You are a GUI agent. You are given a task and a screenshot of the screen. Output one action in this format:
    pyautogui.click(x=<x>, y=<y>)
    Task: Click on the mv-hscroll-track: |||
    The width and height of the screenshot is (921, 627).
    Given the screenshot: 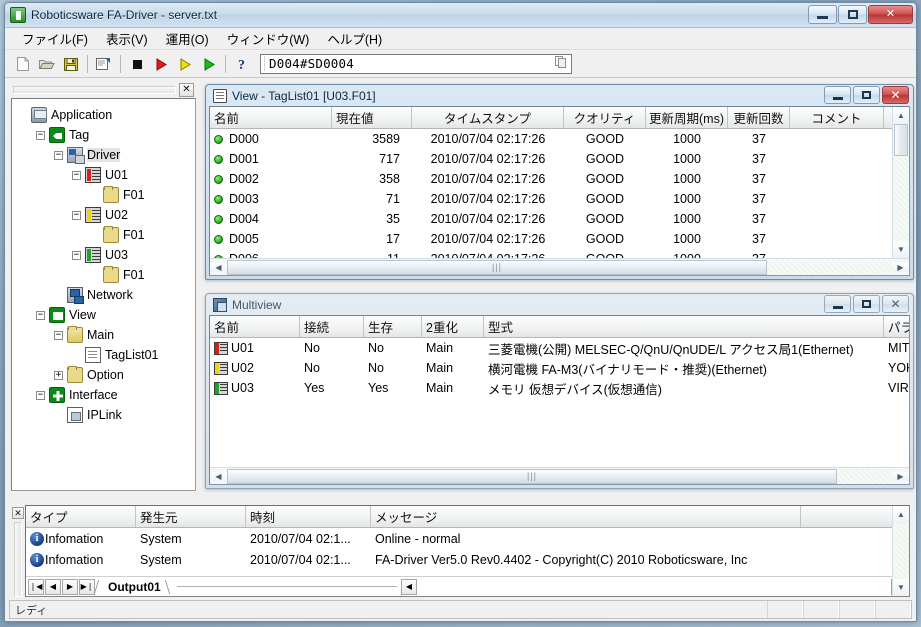 What is the action you would take?
    pyautogui.click(x=559, y=476)
    